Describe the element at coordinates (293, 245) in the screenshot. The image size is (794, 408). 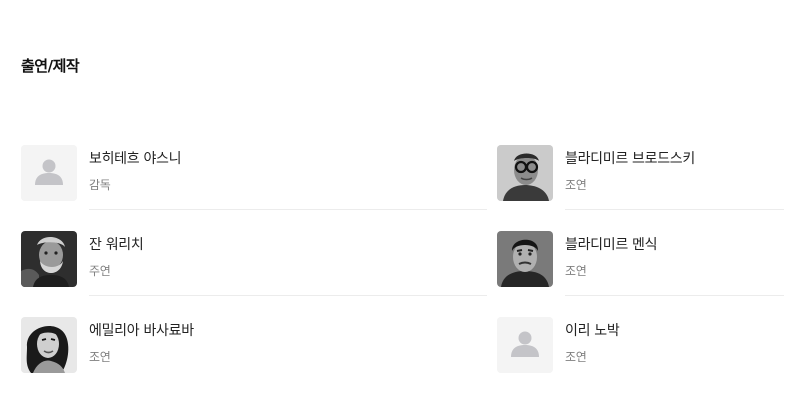
I see `cast-name: 잔 워리치` at that location.